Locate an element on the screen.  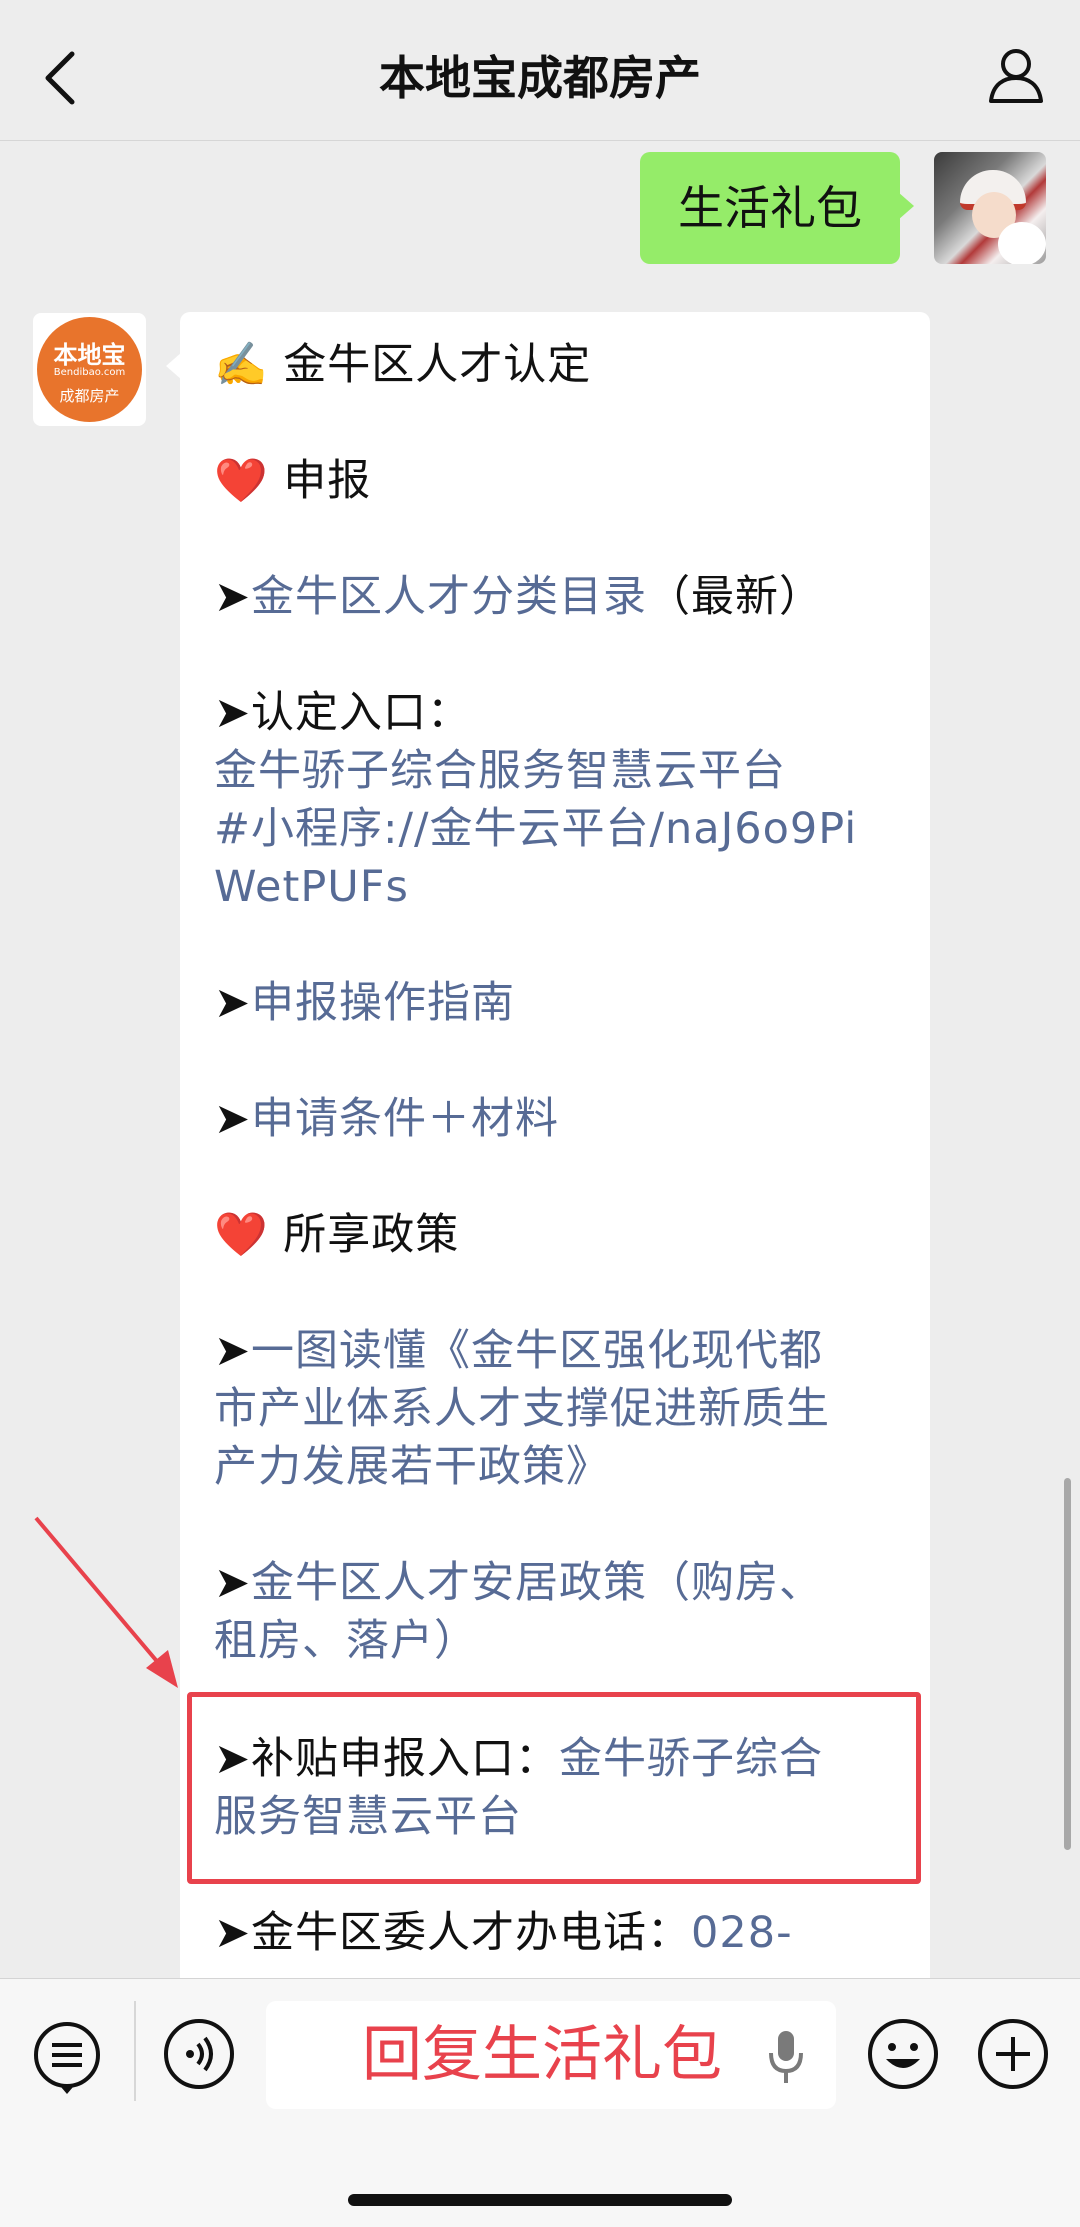
bot-avatar: 本地宝 Bendibao.com 成都房产 is located at coordinates (89, 369).